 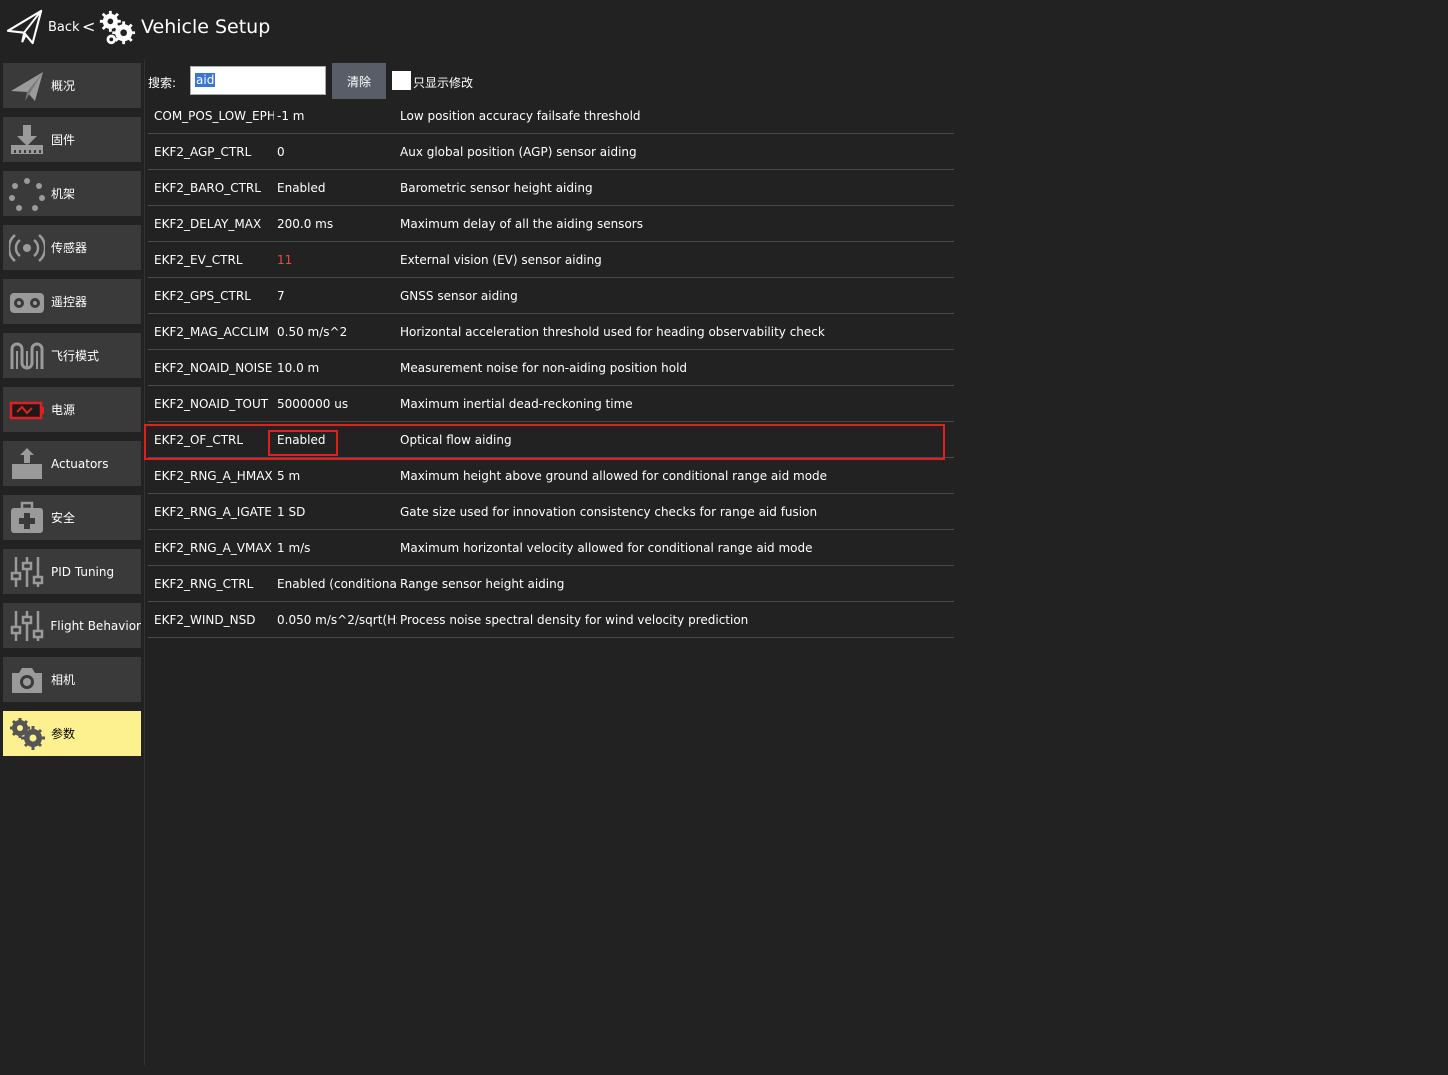 I want to click on sidebar-item-label: Actuators, so click(x=80, y=463).